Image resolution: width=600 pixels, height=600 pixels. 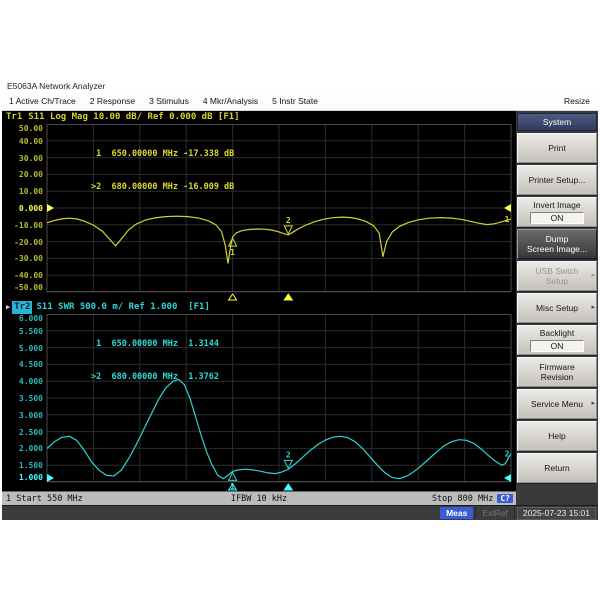 What do you see at coordinates (495, 513) in the screenshot?
I see `extref-indicator: ExtRef` at bounding box center [495, 513].